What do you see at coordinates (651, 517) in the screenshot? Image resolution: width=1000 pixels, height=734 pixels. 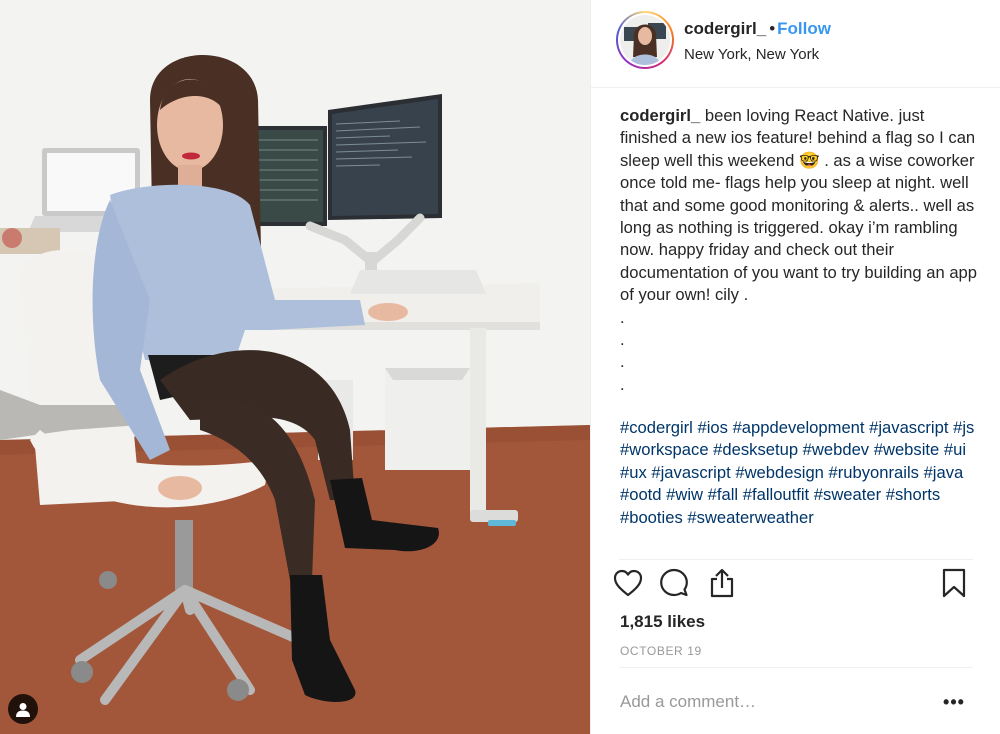 I see `hashtag-link: #booties` at bounding box center [651, 517].